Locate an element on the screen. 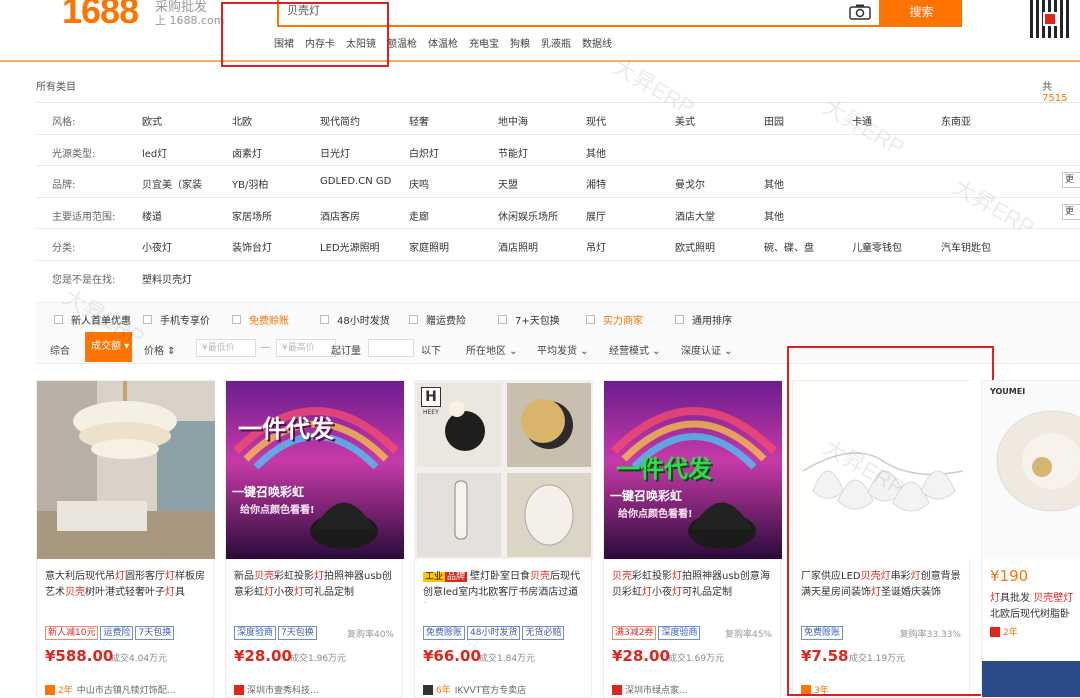 The height and width of the screenshot is (698, 1080). filter-option: 曼戈尔 is located at coordinates (690, 183).